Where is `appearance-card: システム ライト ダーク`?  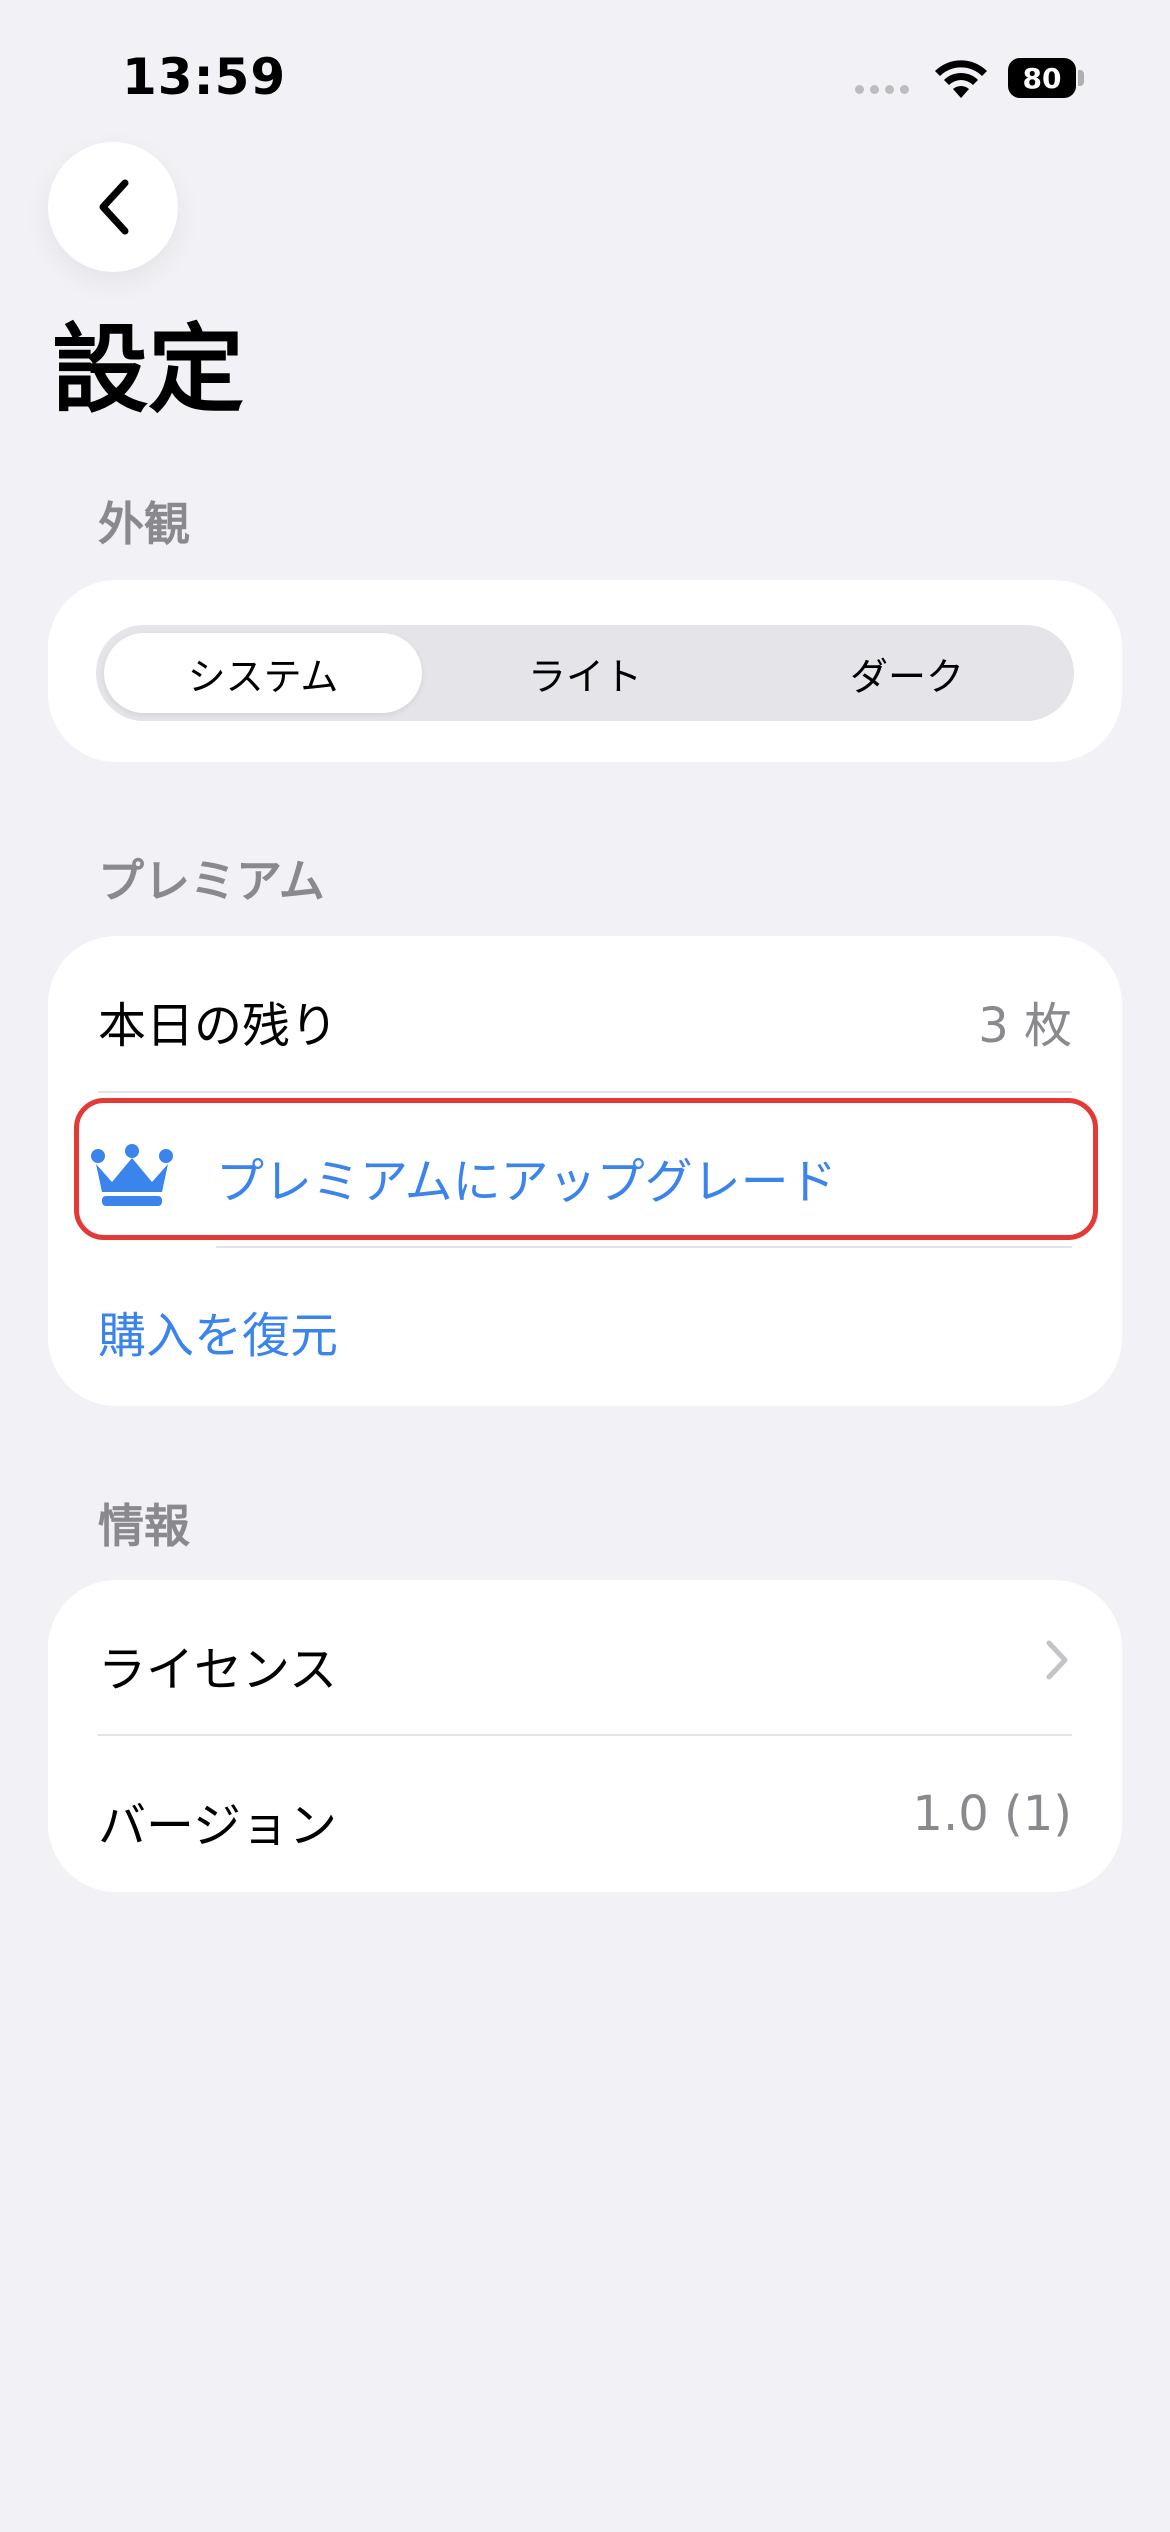
appearance-card: システム ライト ダーク is located at coordinates (585, 671).